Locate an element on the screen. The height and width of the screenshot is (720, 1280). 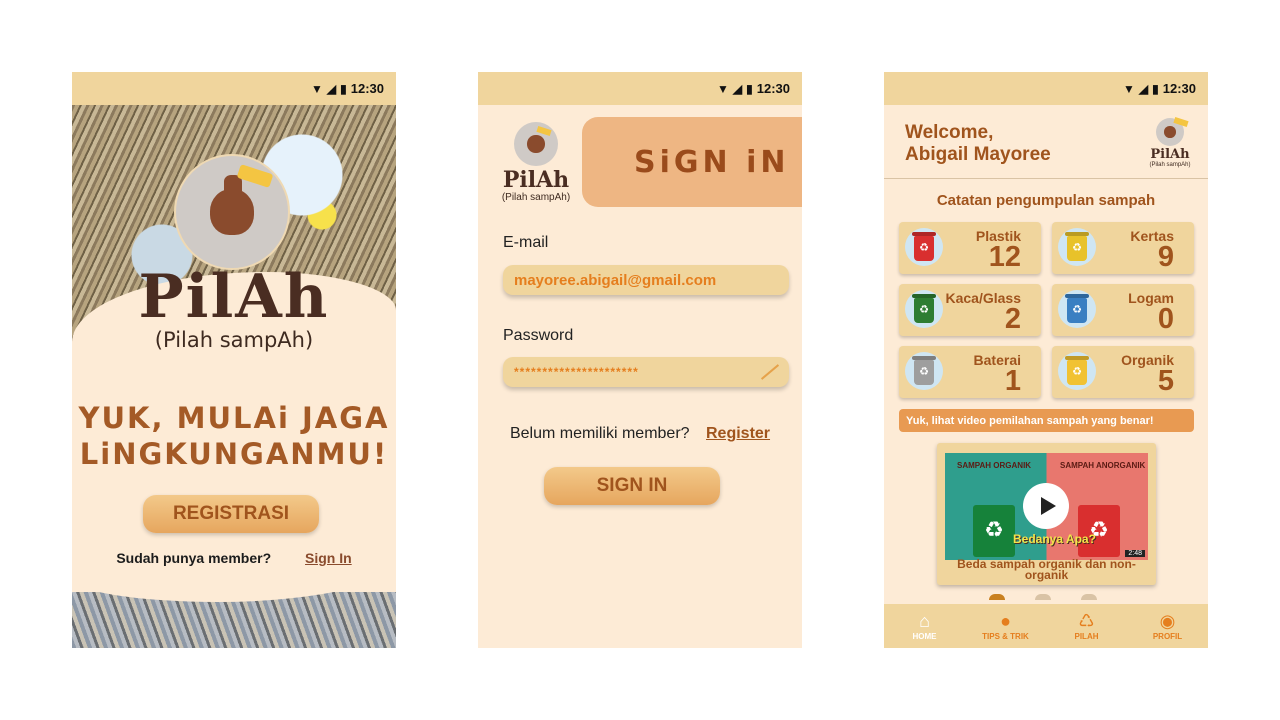
home-icon: ⌂ is located at coordinates (924, 620).